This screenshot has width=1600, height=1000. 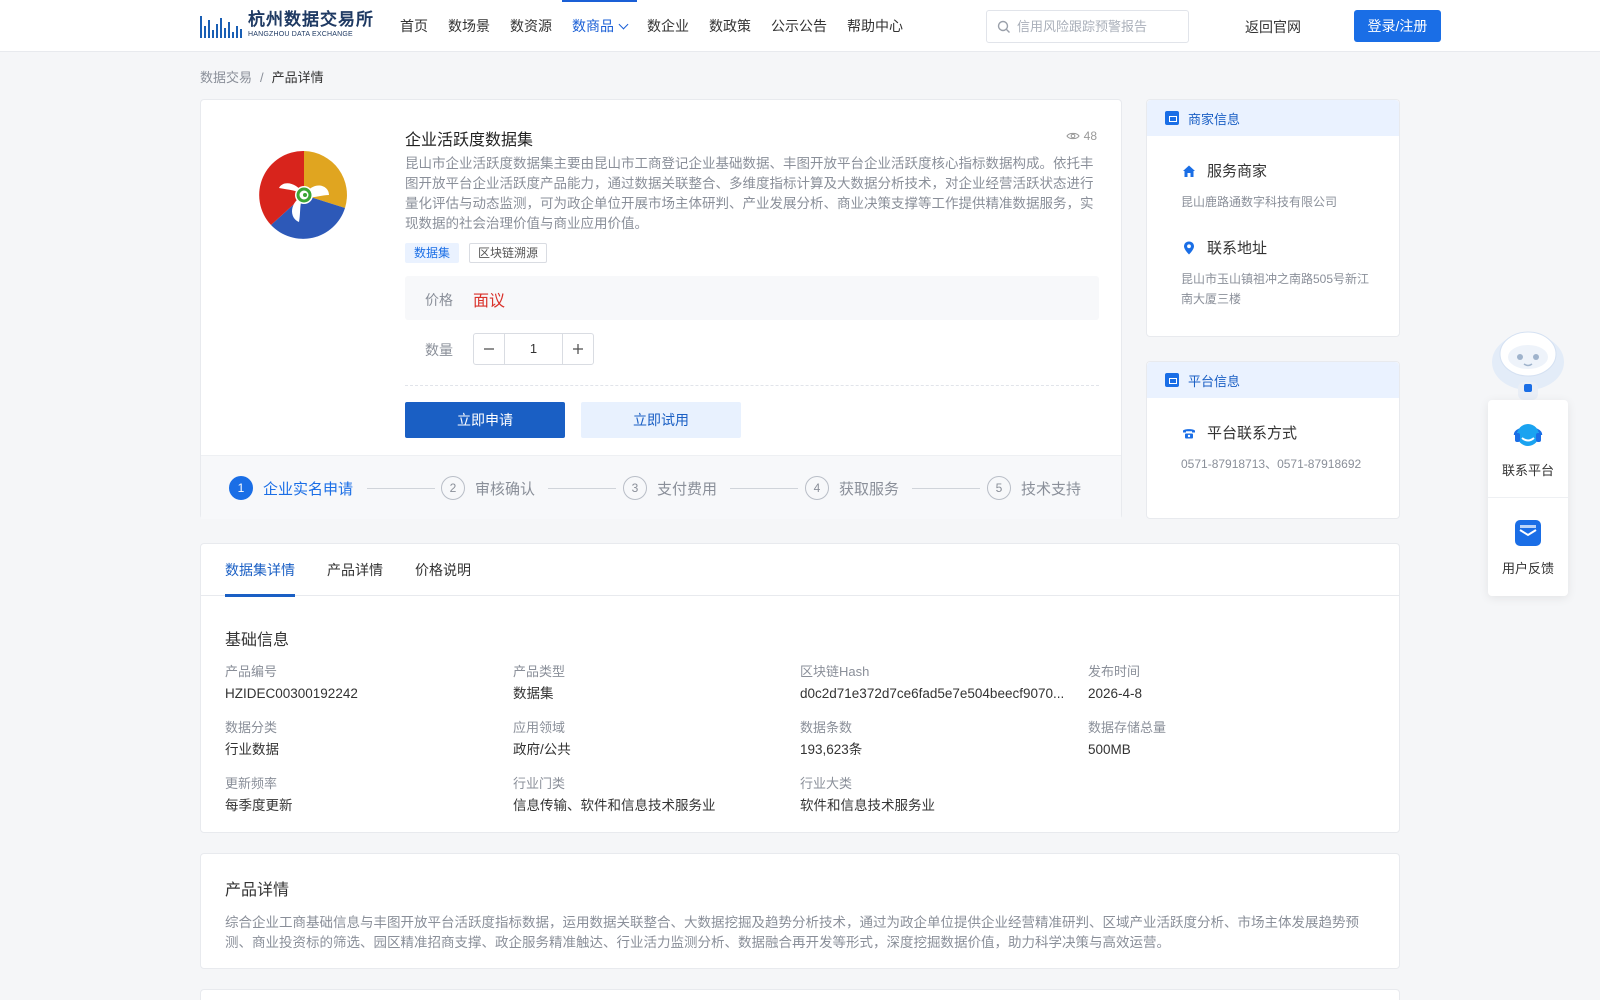 I want to click on field-value: 政府/公共, so click(x=542, y=749).